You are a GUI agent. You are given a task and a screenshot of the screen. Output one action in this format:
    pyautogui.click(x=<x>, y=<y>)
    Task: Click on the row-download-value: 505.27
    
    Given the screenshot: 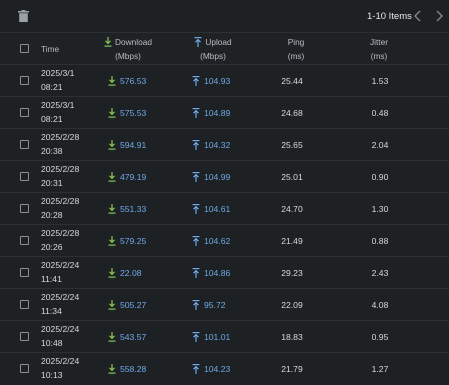 What is the action you would take?
    pyautogui.click(x=133, y=304)
    